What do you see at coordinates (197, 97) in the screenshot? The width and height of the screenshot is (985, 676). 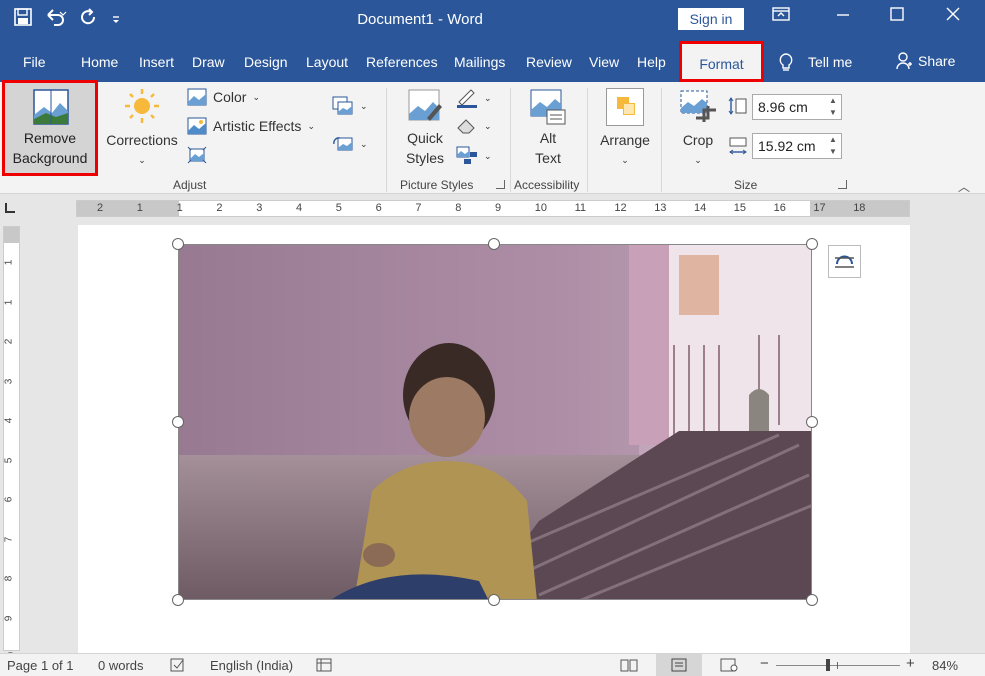 I see `color-icon` at bounding box center [197, 97].